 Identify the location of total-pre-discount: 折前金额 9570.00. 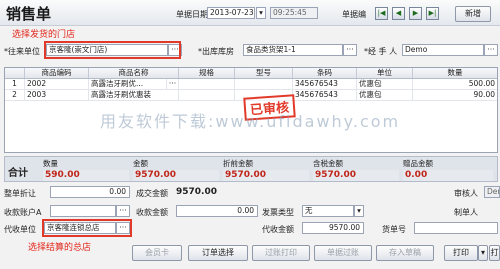
(266, 169).